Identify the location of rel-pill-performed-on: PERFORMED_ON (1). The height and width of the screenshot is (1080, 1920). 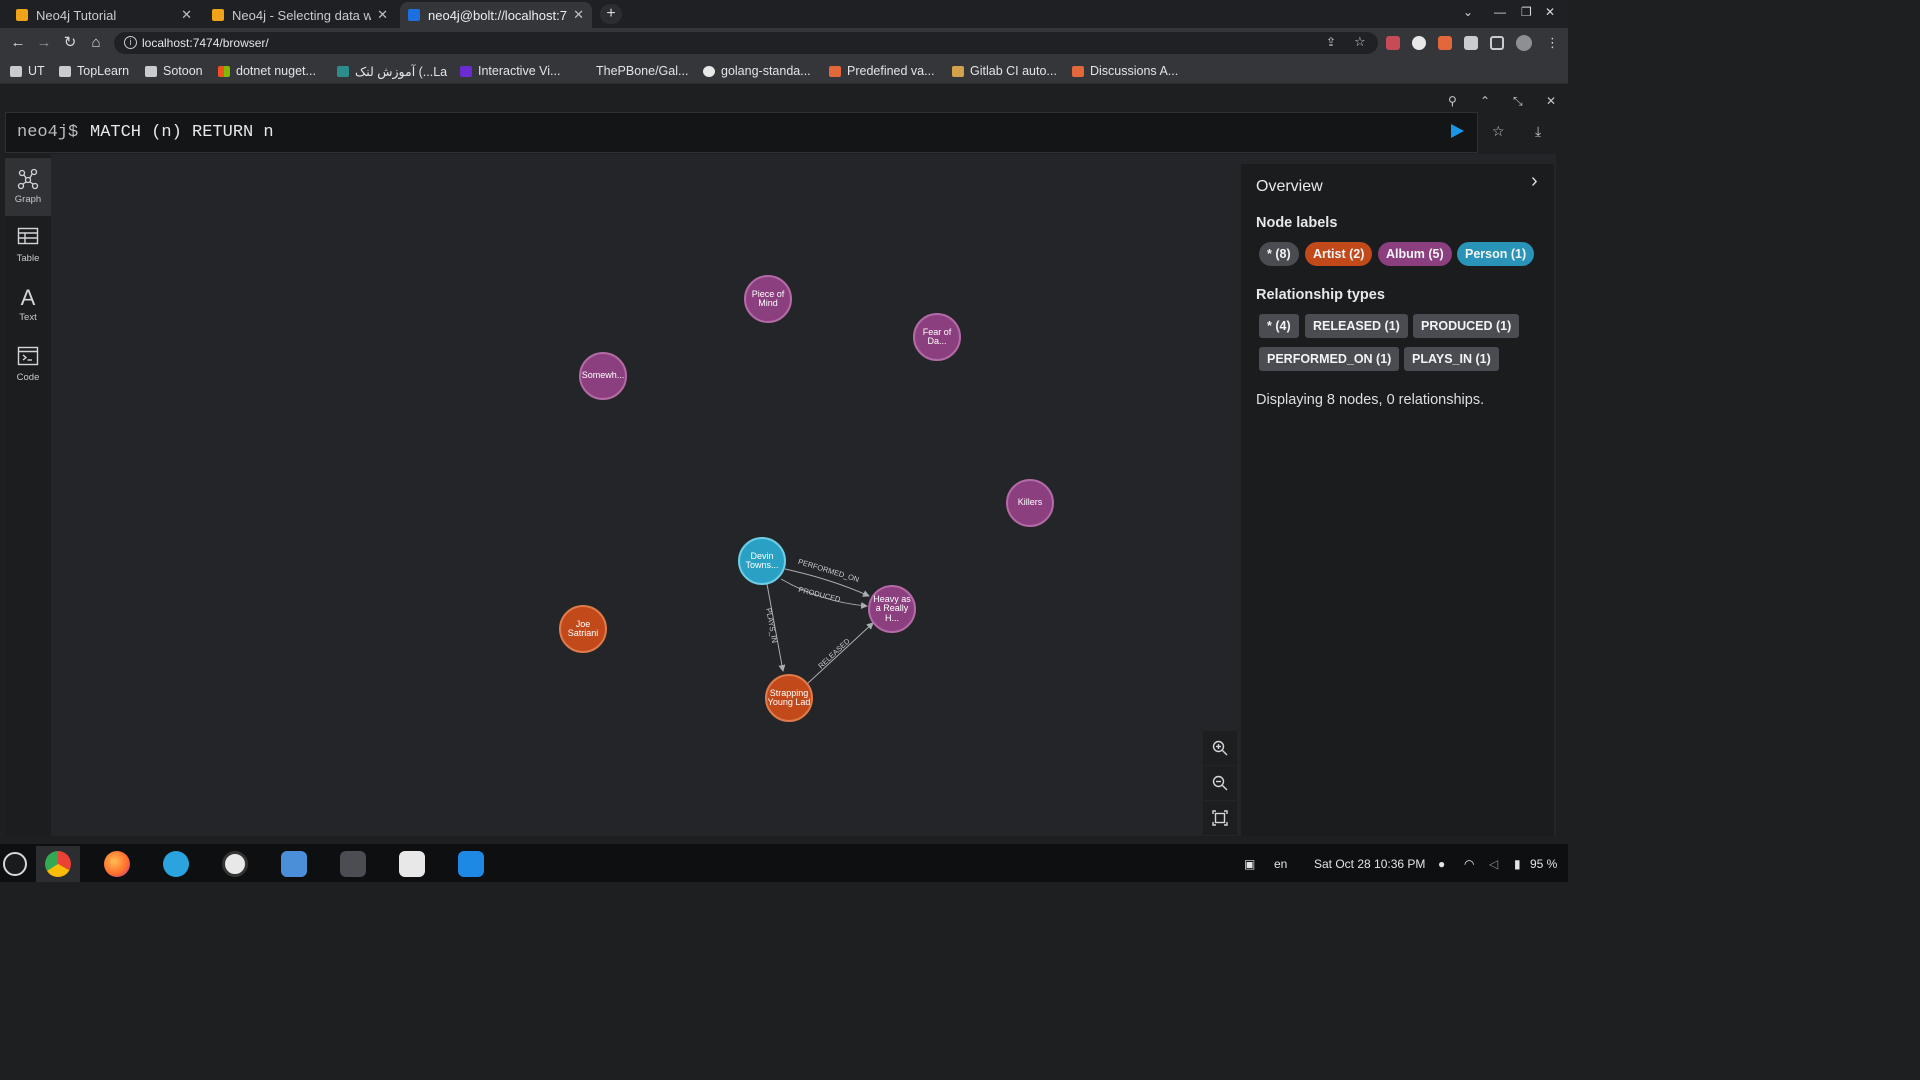
(1329, 359).